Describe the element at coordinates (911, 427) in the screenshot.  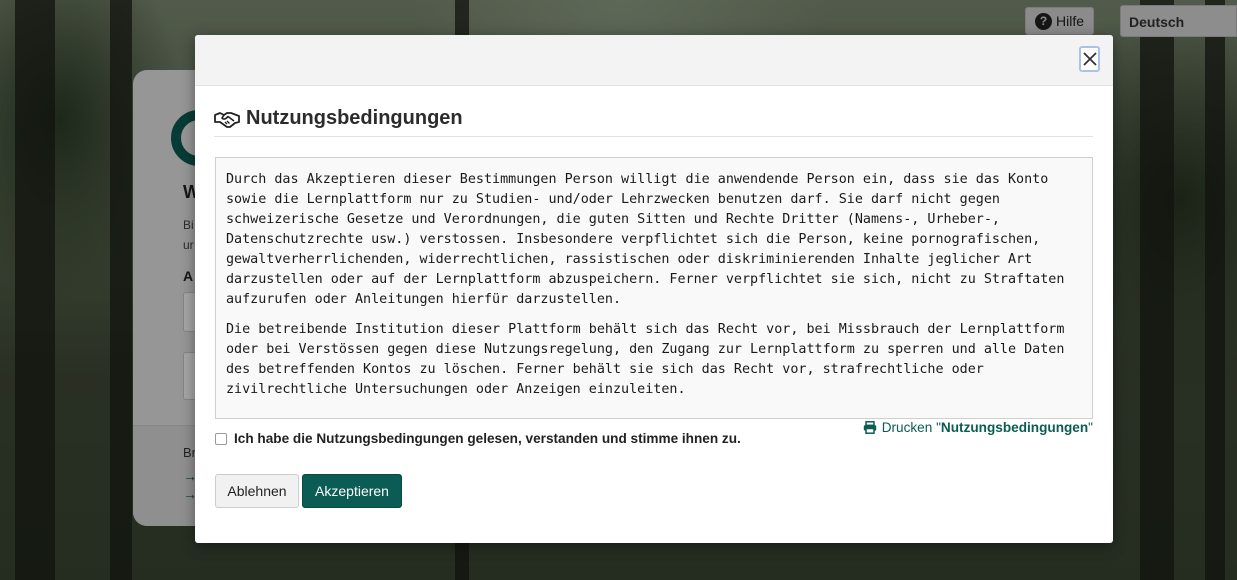
I see `print-link-prefix: Drucken "` at that location.